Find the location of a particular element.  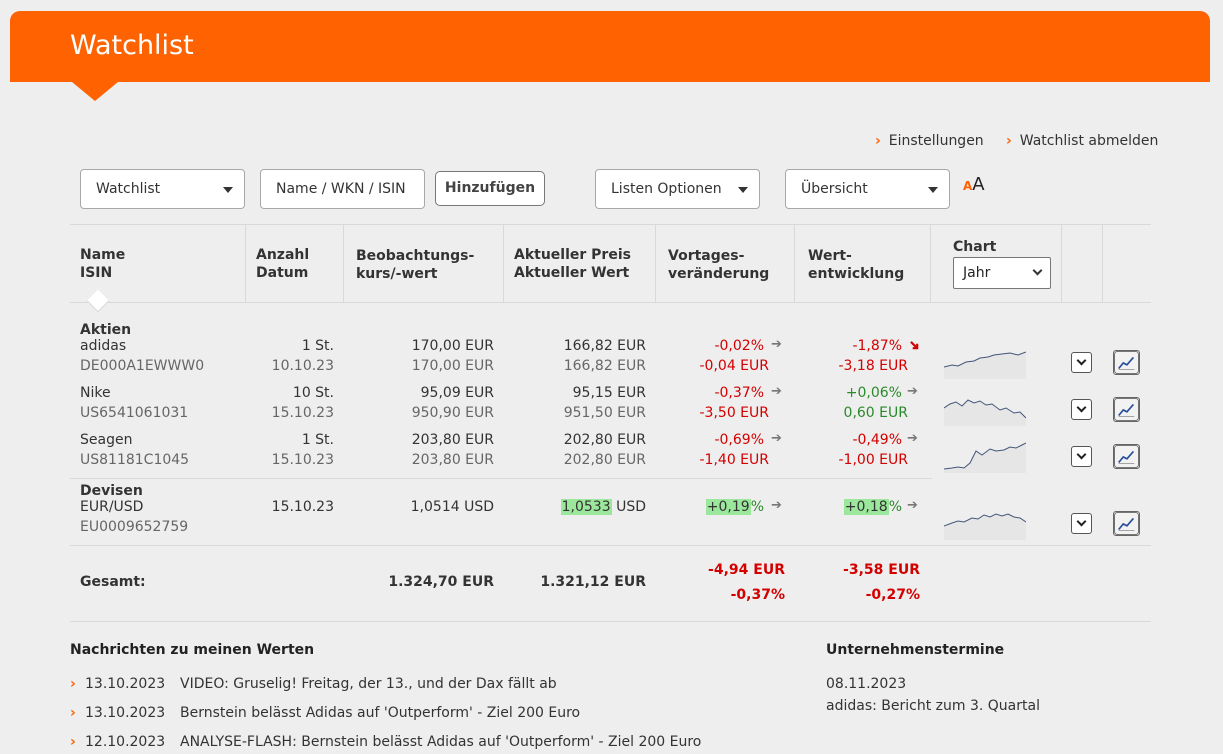

group-divider is located at coordinates (501, 478).